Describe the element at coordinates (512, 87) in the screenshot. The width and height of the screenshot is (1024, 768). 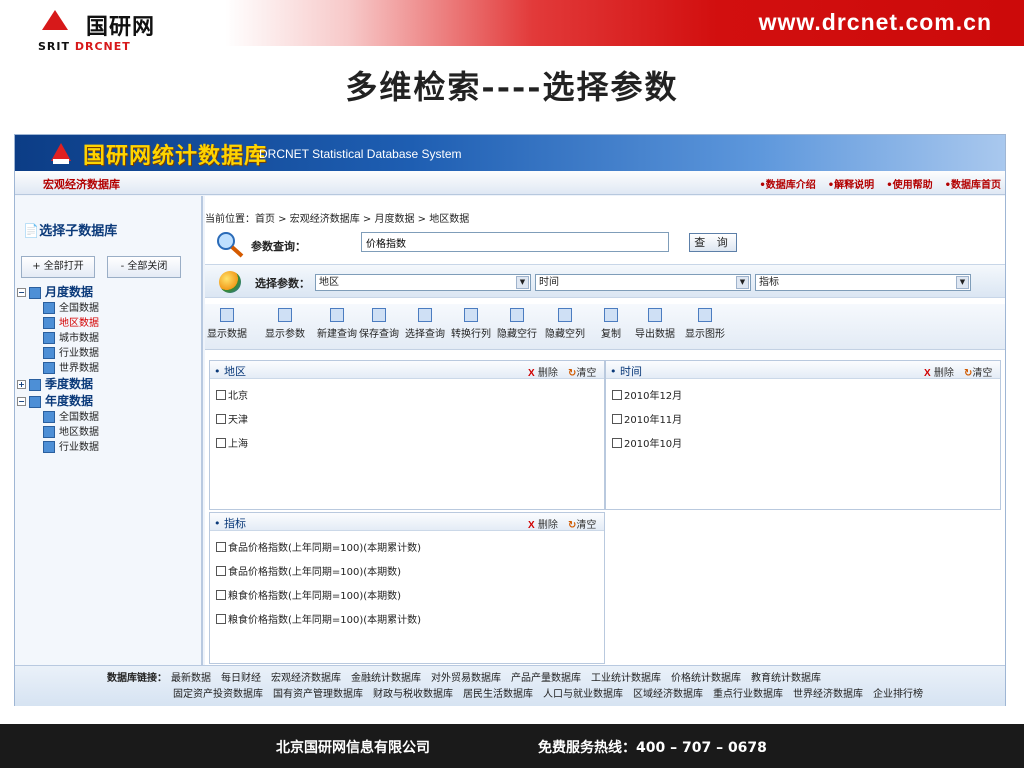
I see `slide-title: 多维检索----选择参数` at that location.